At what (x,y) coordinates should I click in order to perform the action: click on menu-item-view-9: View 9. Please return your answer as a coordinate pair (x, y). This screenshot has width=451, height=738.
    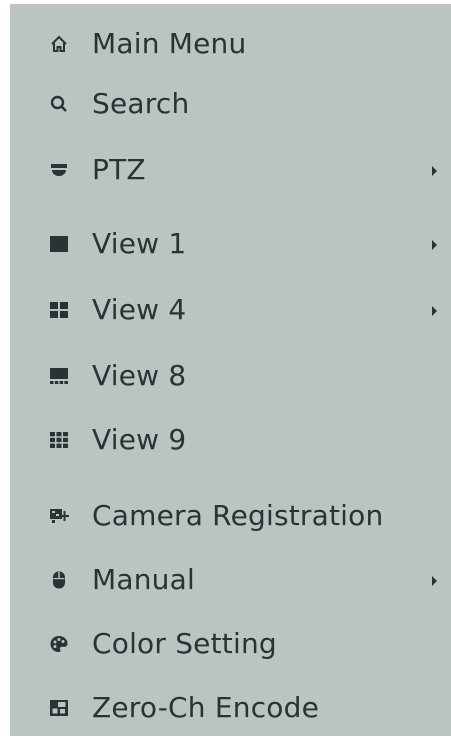
    Looking at the image, I should click on (230, 440).